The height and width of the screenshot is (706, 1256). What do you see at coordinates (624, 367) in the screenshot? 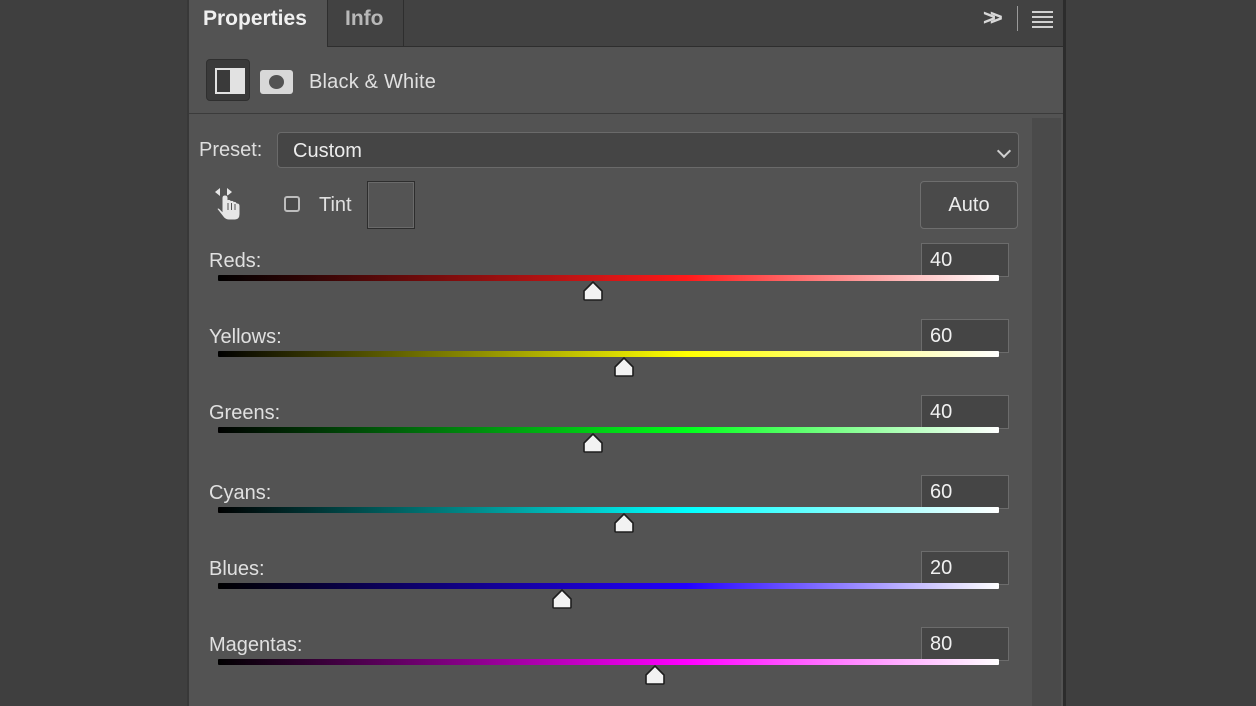
I see `yellows-slider-thumb` at bounding box center [624, 367].